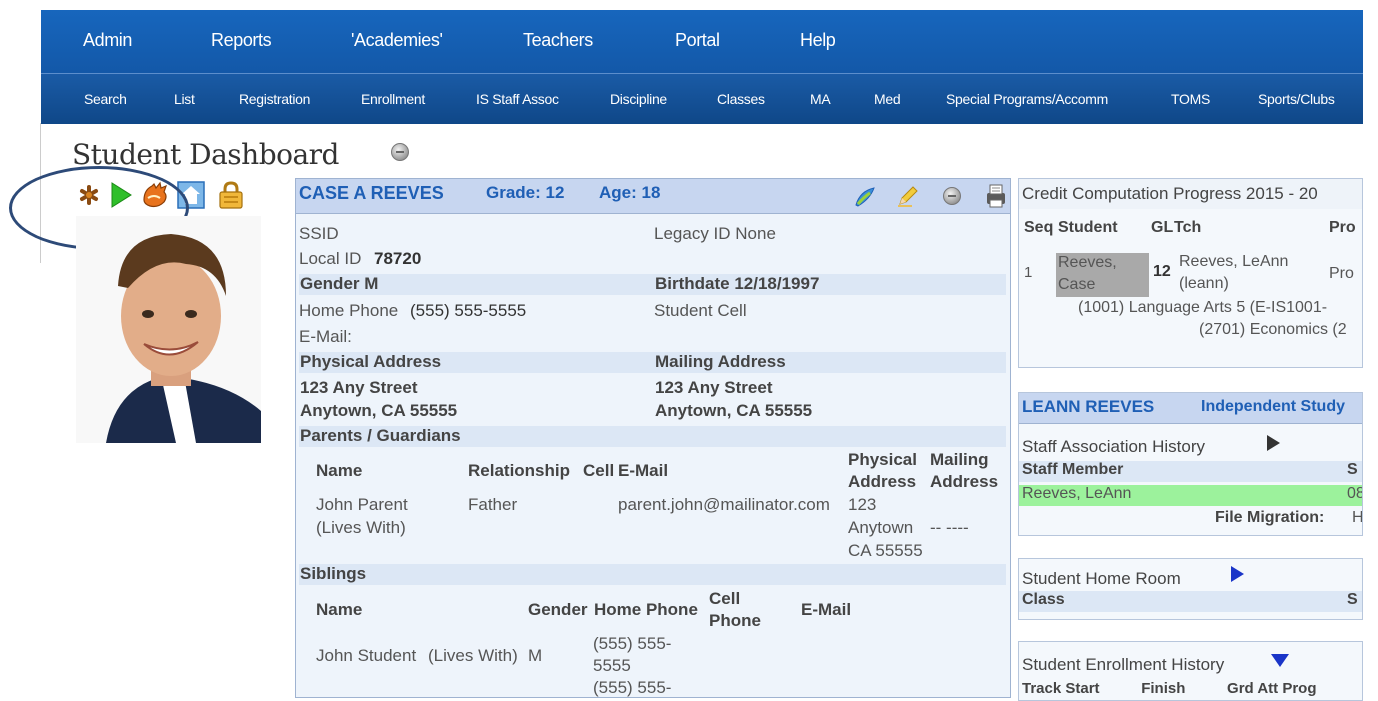 The height and width of the screenshot is (701, 1378). Describe the element at coordinates (1076, 494) in the screenshot. I see `staff-member-link: Reeves, LeAnn` at that location.